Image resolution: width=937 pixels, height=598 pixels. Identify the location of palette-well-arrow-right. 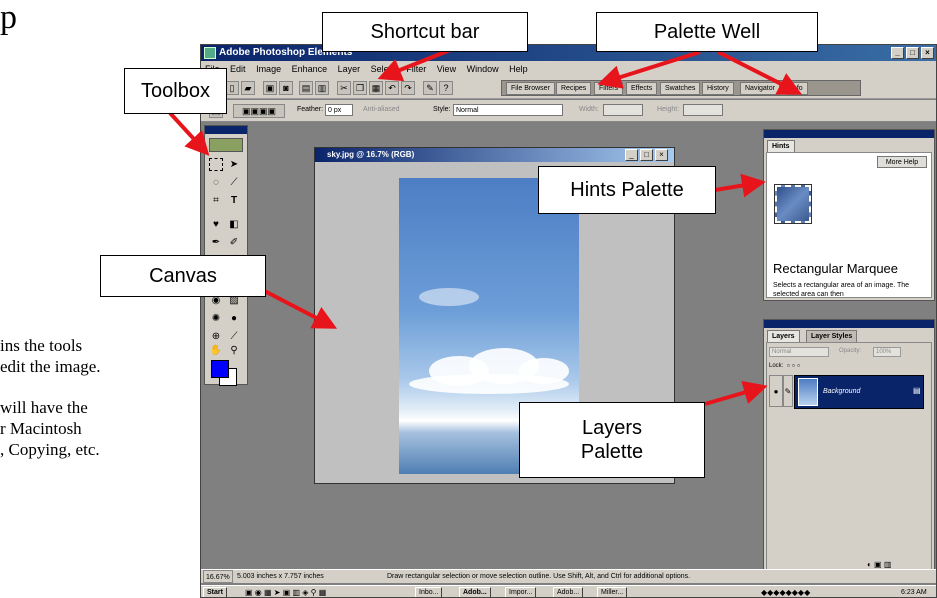
(760, 72).